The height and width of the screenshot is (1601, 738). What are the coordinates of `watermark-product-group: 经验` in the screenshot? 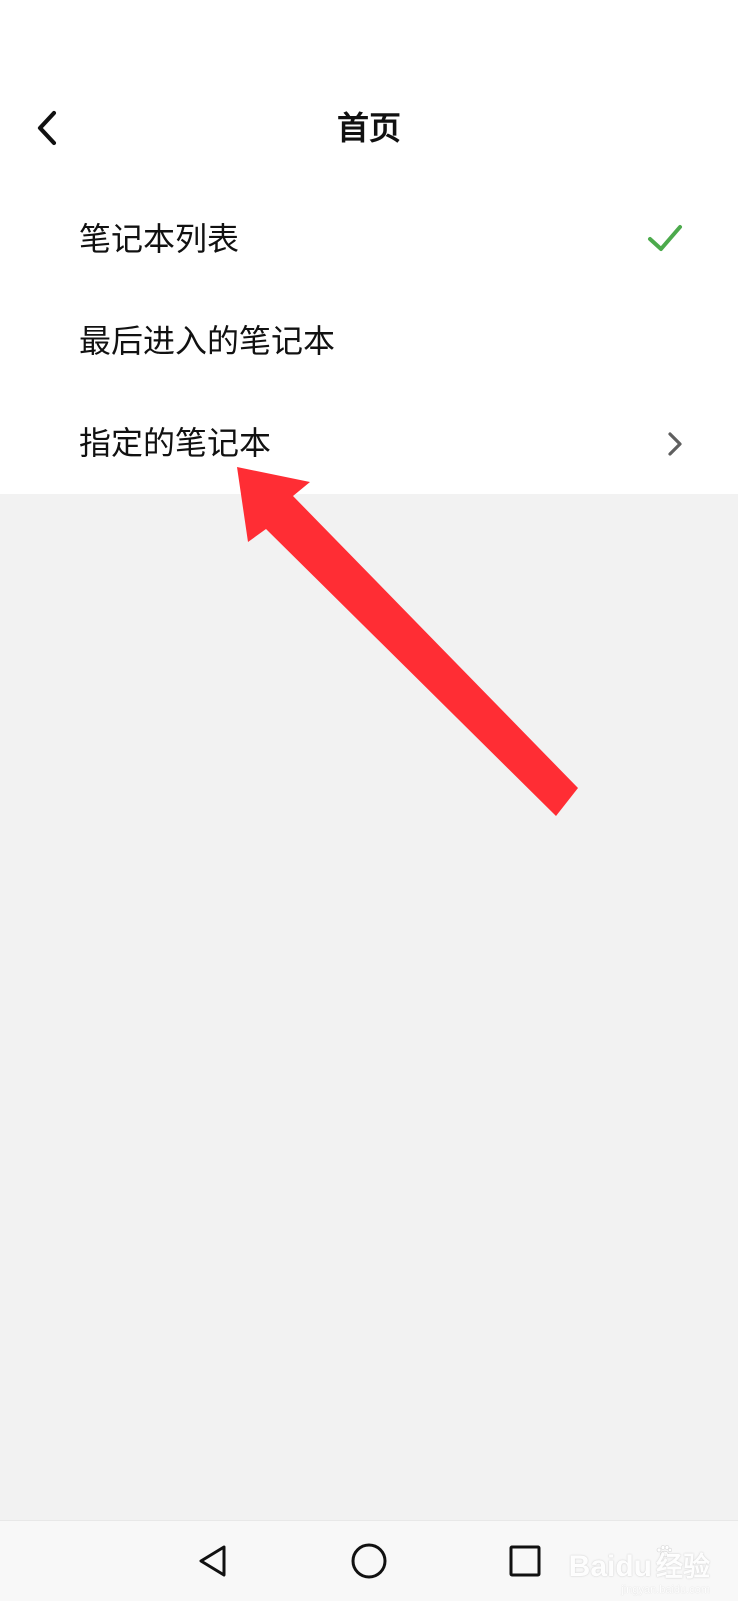 It's located at (683, 1564).